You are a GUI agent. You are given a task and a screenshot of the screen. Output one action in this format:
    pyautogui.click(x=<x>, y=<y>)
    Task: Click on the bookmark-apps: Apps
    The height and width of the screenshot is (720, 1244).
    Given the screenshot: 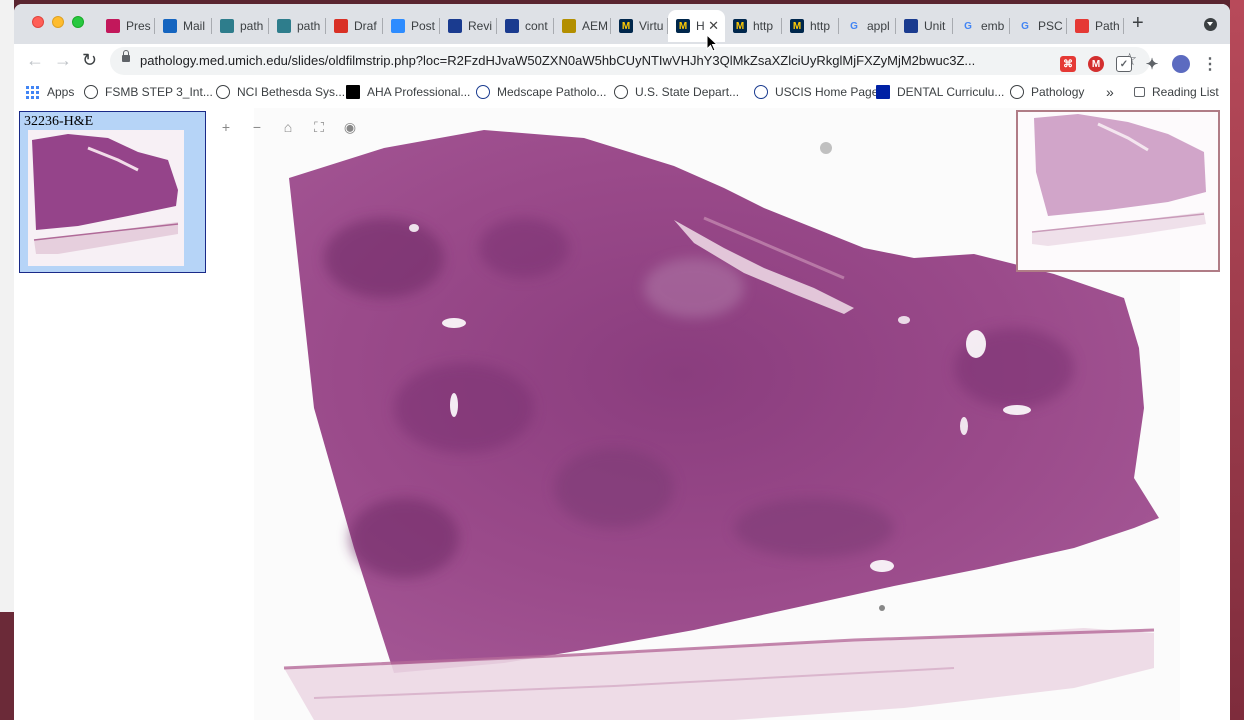 What is the action you would take?
    pyautogui.click(x=50, y=92)
    